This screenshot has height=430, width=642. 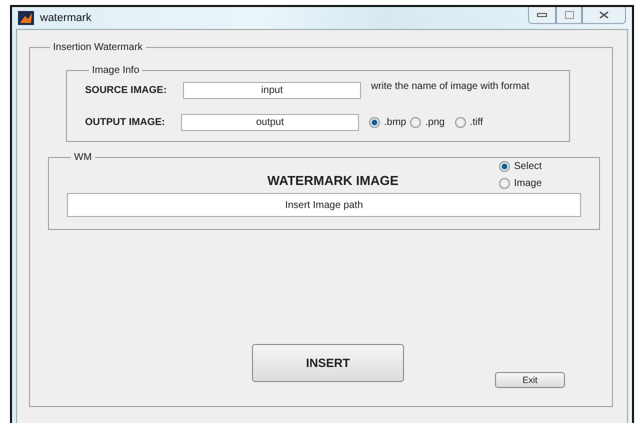 I want to click on minimize-icon, so click(x=542, y=15).